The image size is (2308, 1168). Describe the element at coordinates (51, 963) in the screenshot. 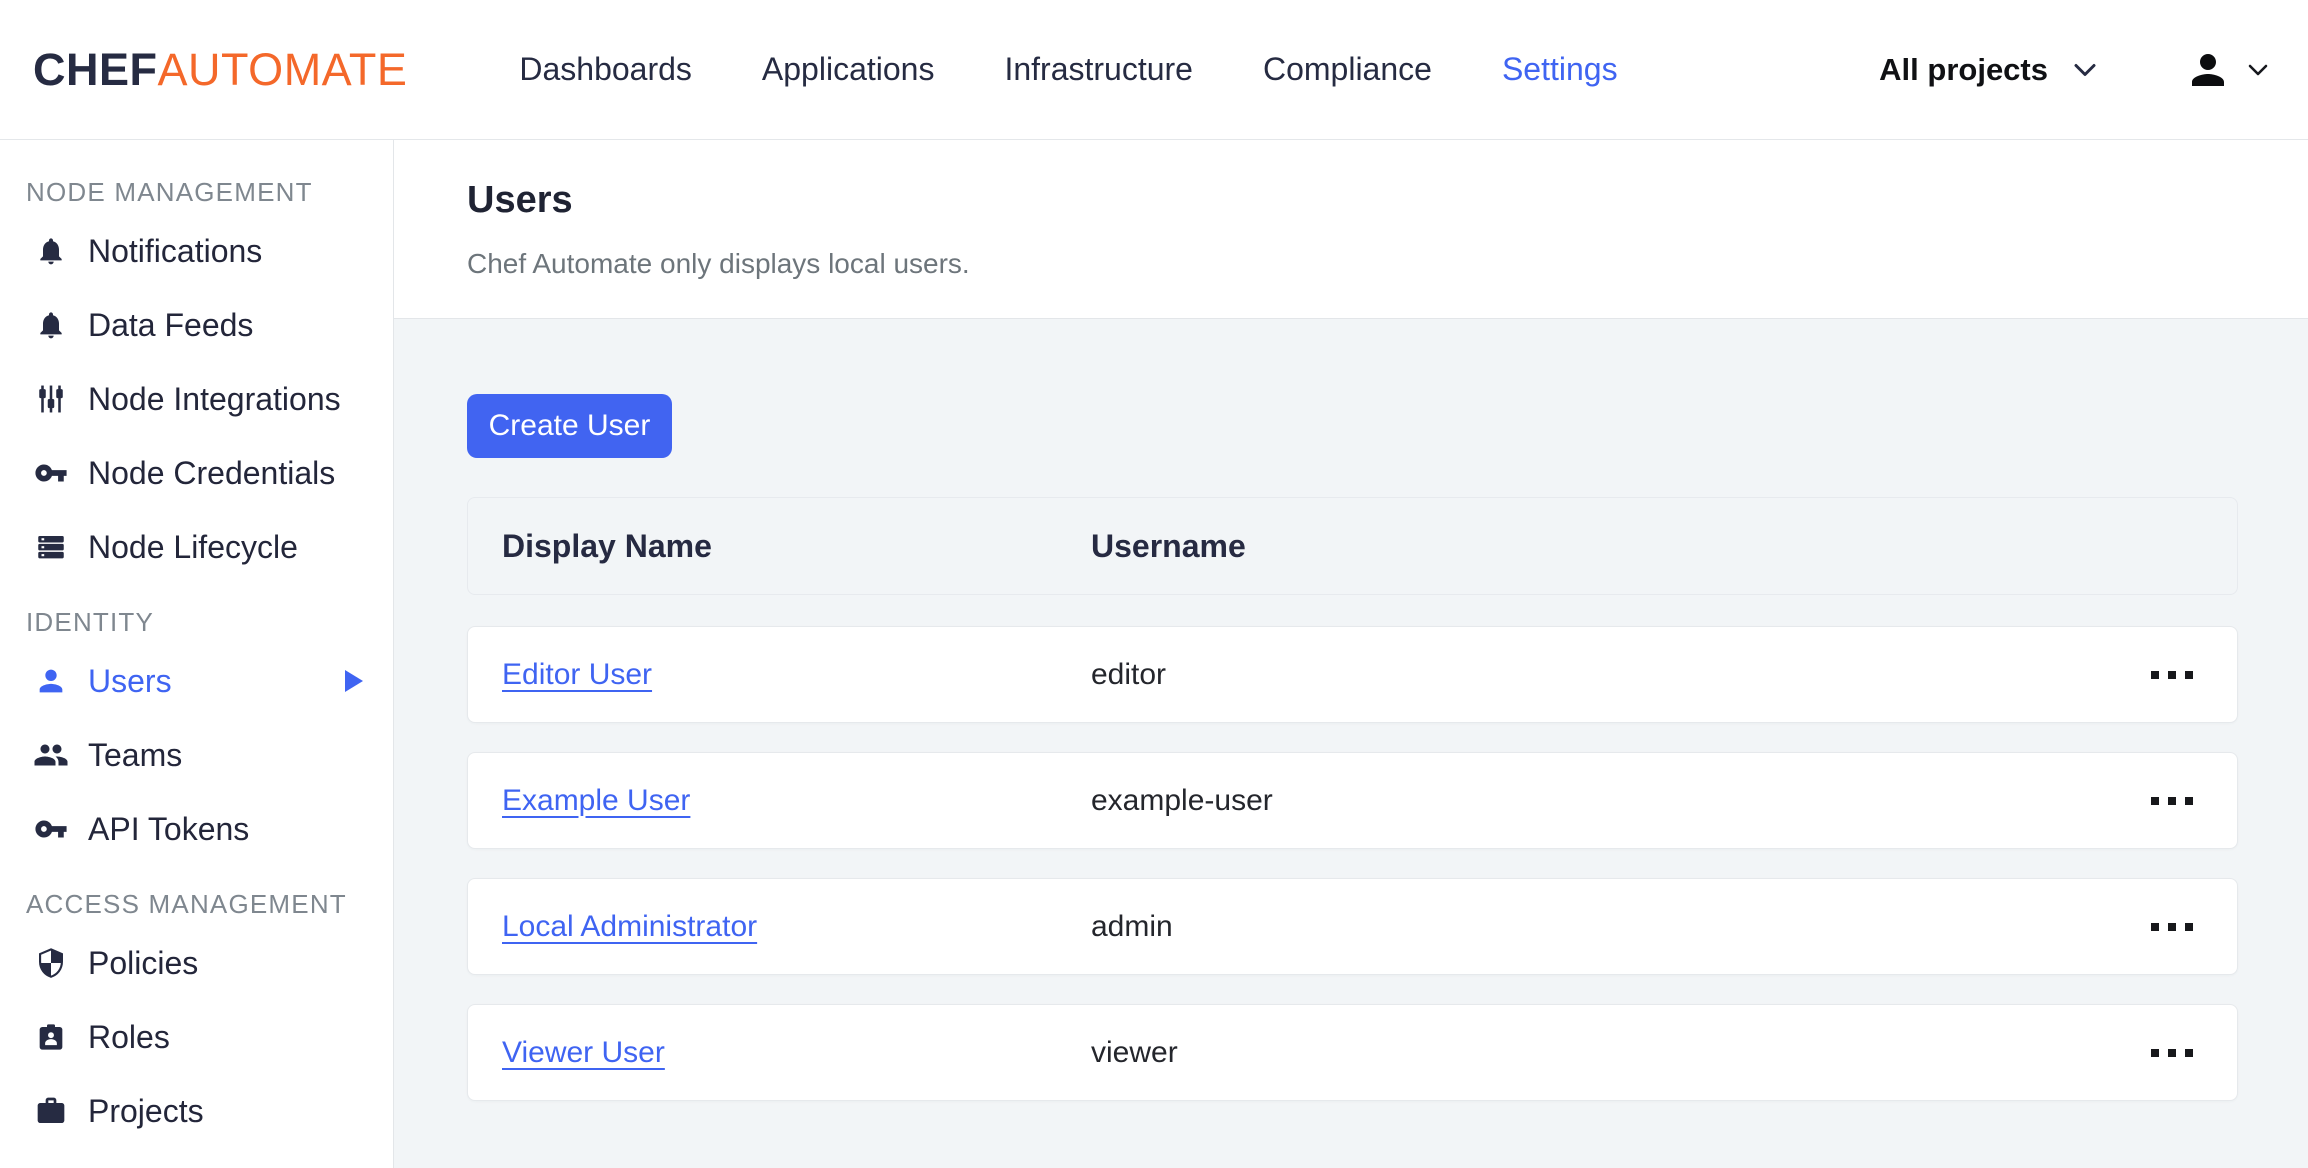

I see `shield-icon` at that location.